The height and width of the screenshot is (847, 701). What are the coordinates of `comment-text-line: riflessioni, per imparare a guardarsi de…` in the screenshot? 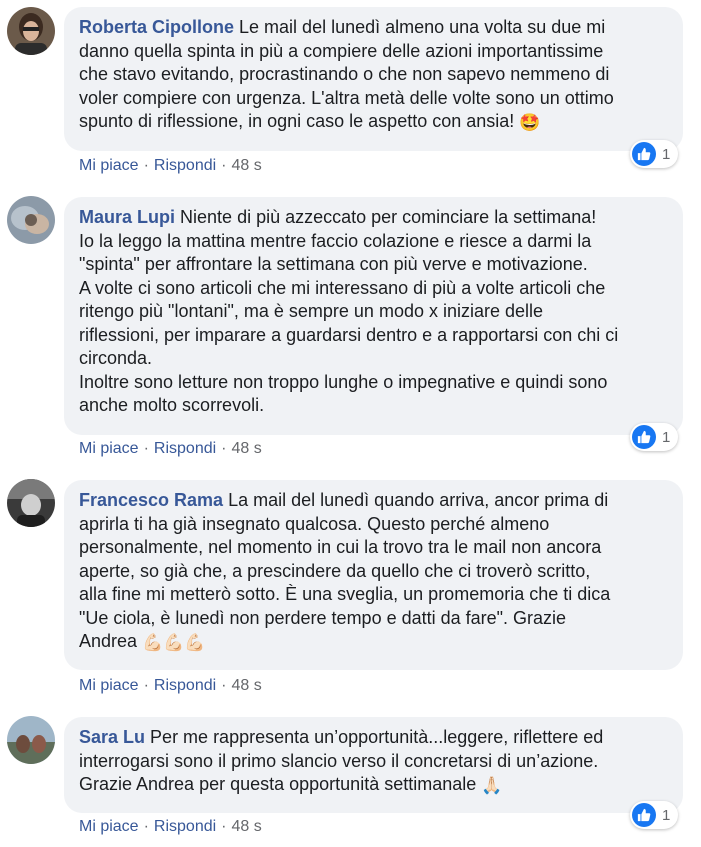 It's located at (349, 334).